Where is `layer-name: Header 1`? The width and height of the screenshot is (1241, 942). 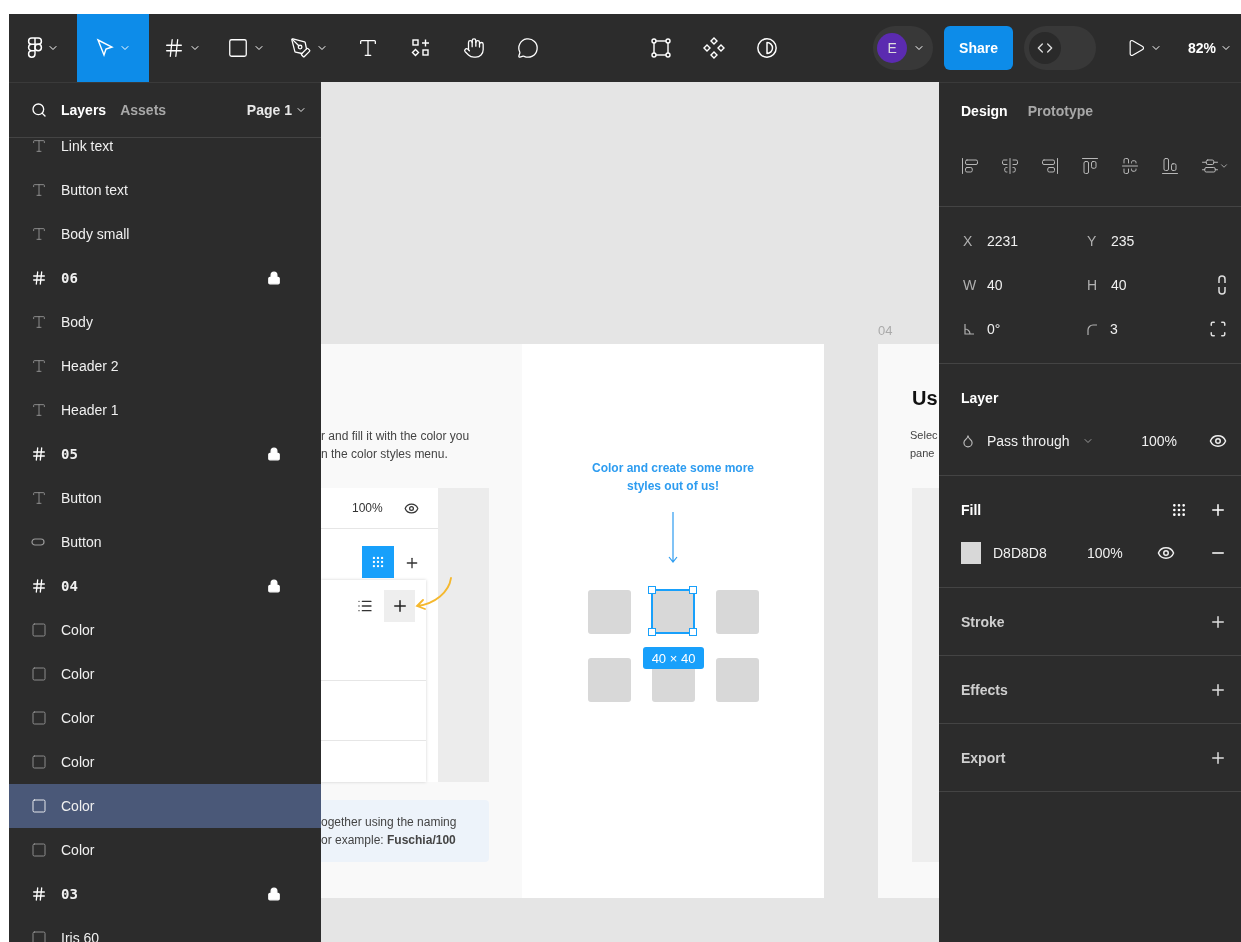
layer-name: Header 1 is located at coordinates (90, 410).